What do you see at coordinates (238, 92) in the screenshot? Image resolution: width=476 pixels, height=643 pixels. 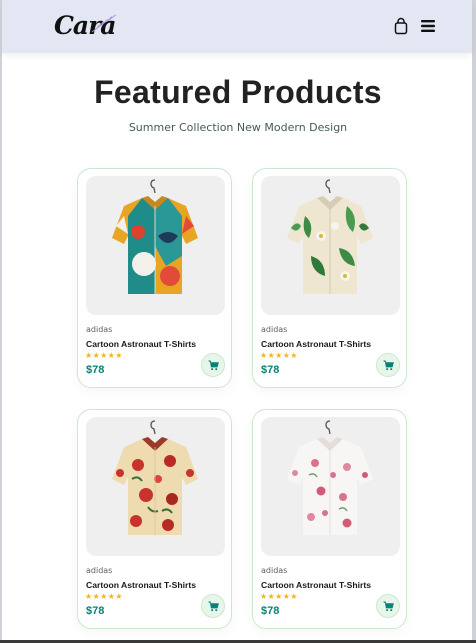 I see `section-title: Featured Products` at bounding box center [238, 92].